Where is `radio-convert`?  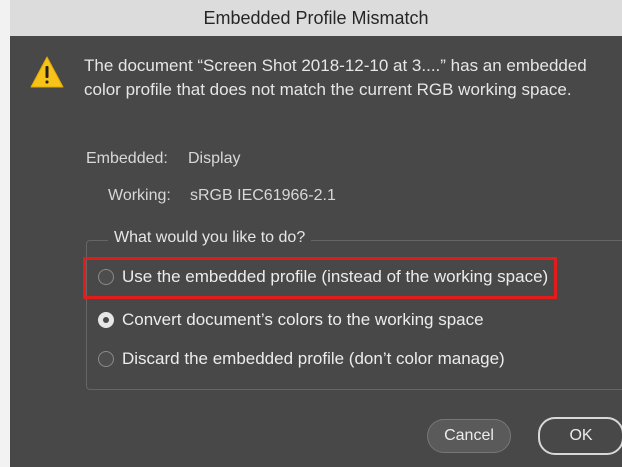 radio-convert is located at coordinates (106, 320).